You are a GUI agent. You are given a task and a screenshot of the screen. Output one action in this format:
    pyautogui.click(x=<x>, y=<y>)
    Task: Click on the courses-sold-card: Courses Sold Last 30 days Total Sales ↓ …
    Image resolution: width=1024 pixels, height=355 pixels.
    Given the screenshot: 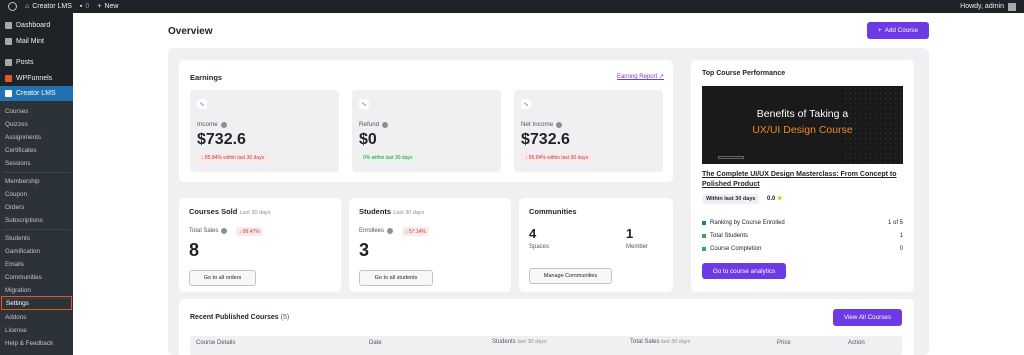 What is the action you would take?
    pyautogui.click(x=260, y=245)
    